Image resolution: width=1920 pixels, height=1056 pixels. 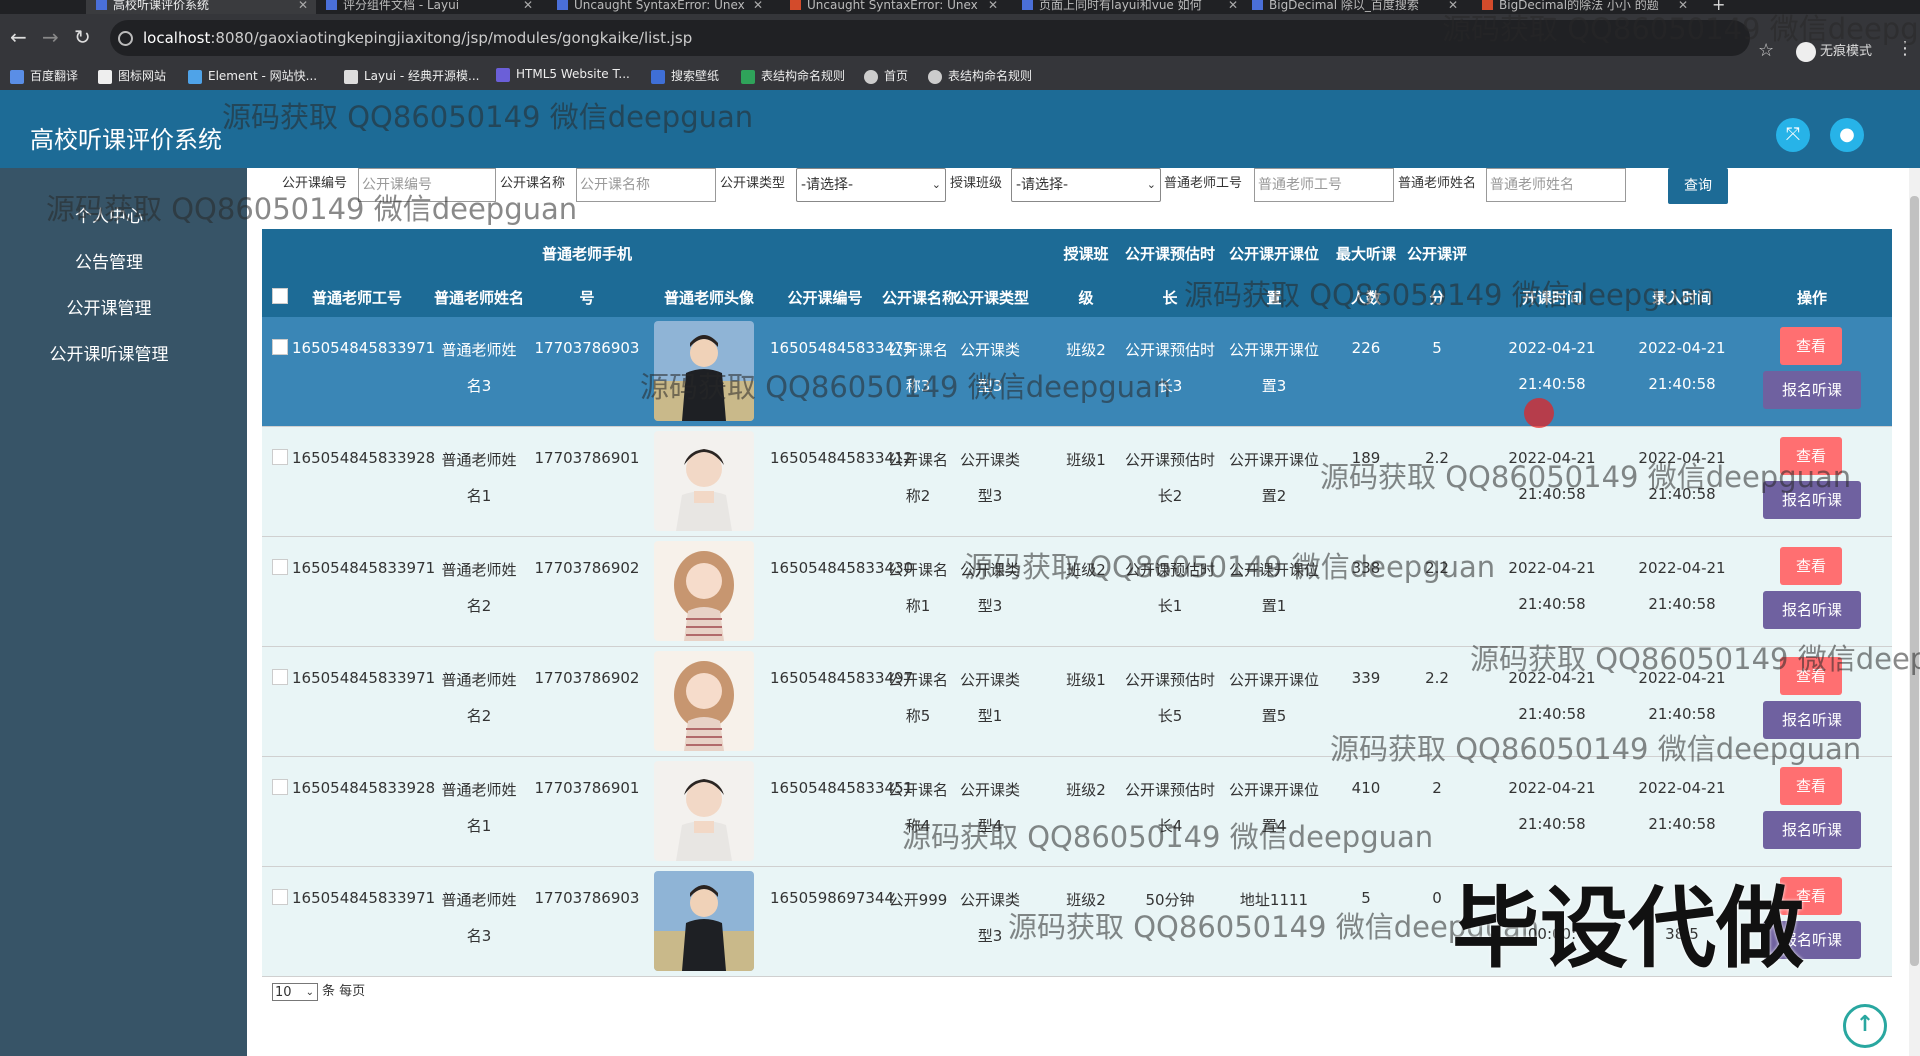 I want to click on column-header: 普通老师头像, so click(x=709, y=297).